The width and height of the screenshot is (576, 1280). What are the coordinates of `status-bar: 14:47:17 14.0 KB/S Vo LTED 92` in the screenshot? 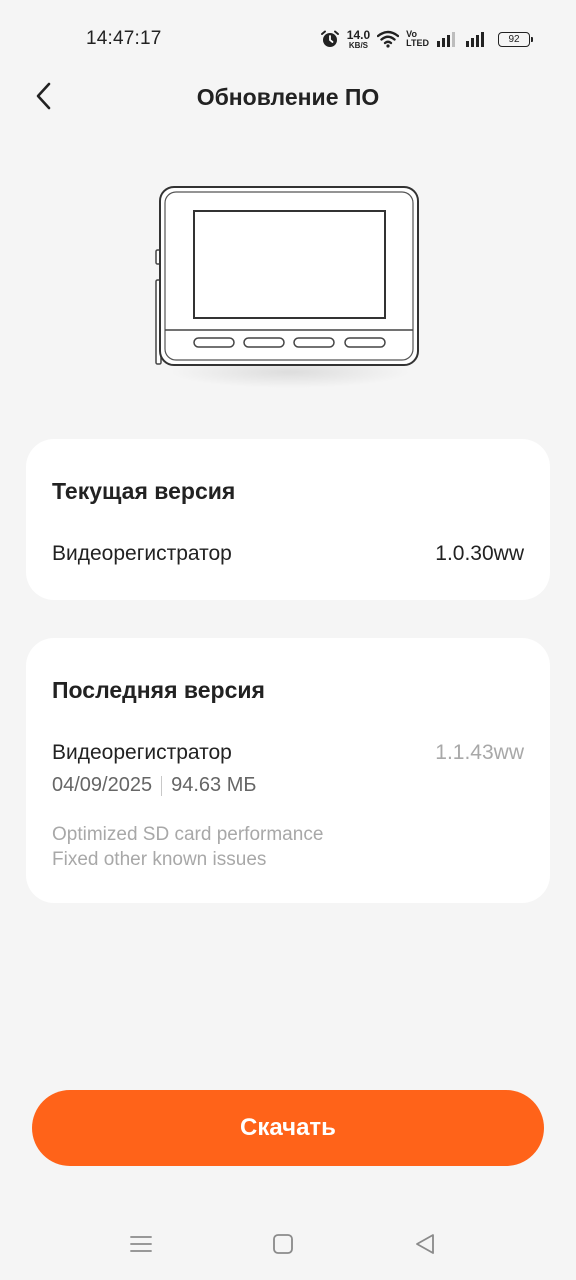 It's located at (288, 38).